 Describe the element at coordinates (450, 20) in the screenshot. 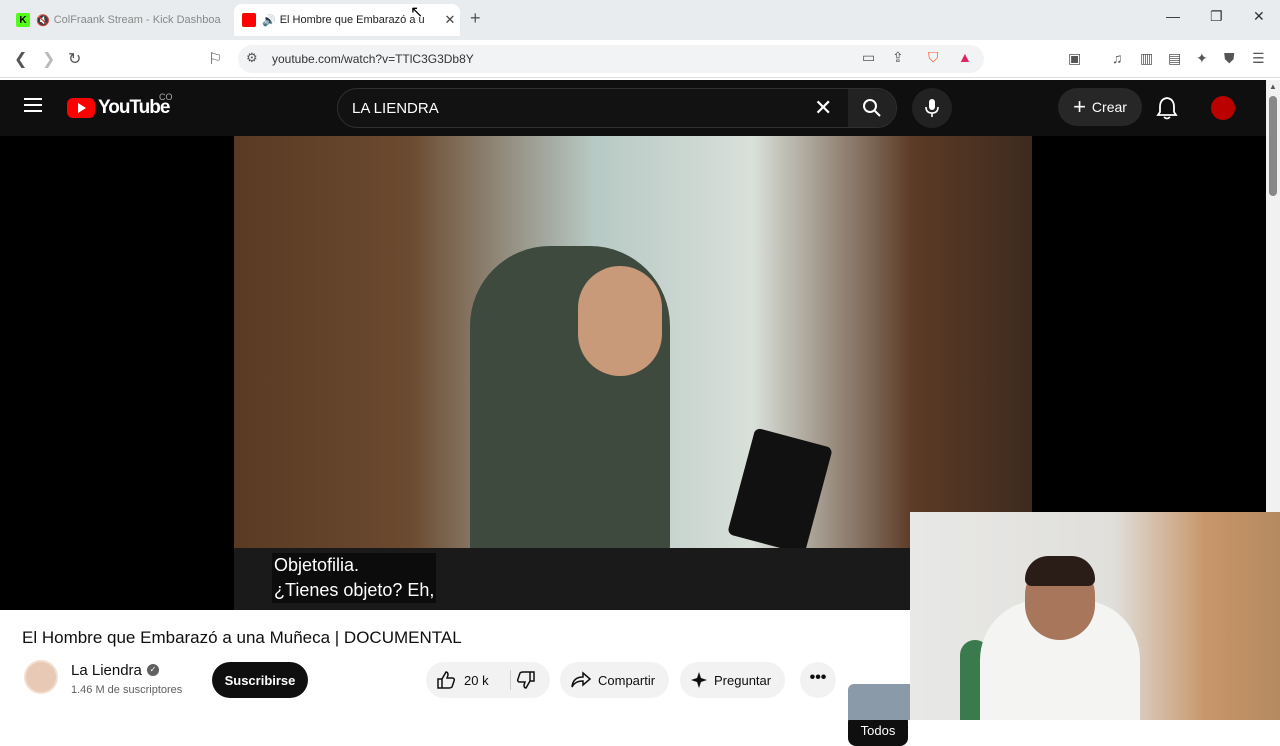

I see `close-tab-icon: ✕` at that location.